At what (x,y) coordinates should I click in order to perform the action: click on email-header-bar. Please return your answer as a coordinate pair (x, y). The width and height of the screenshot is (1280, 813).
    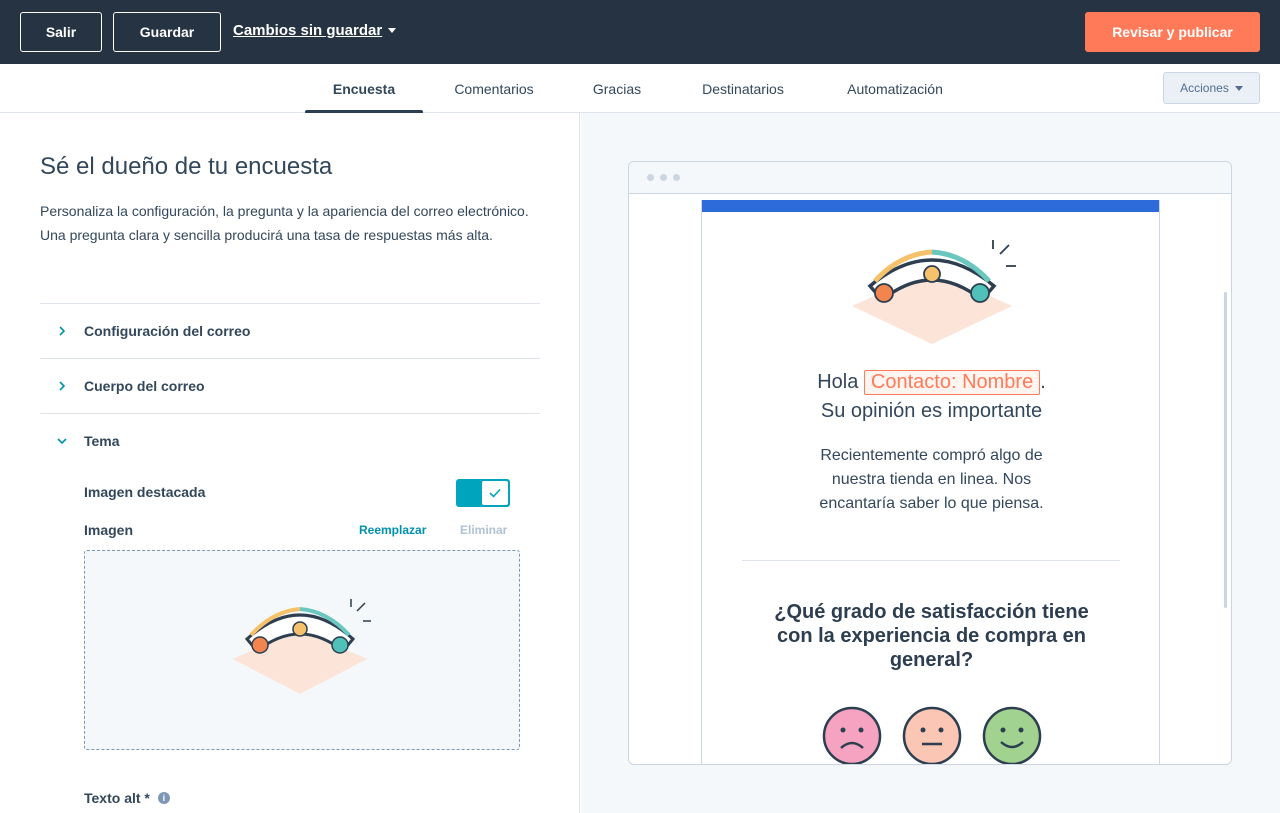
    Looking at the image, I should click on (930, 206).